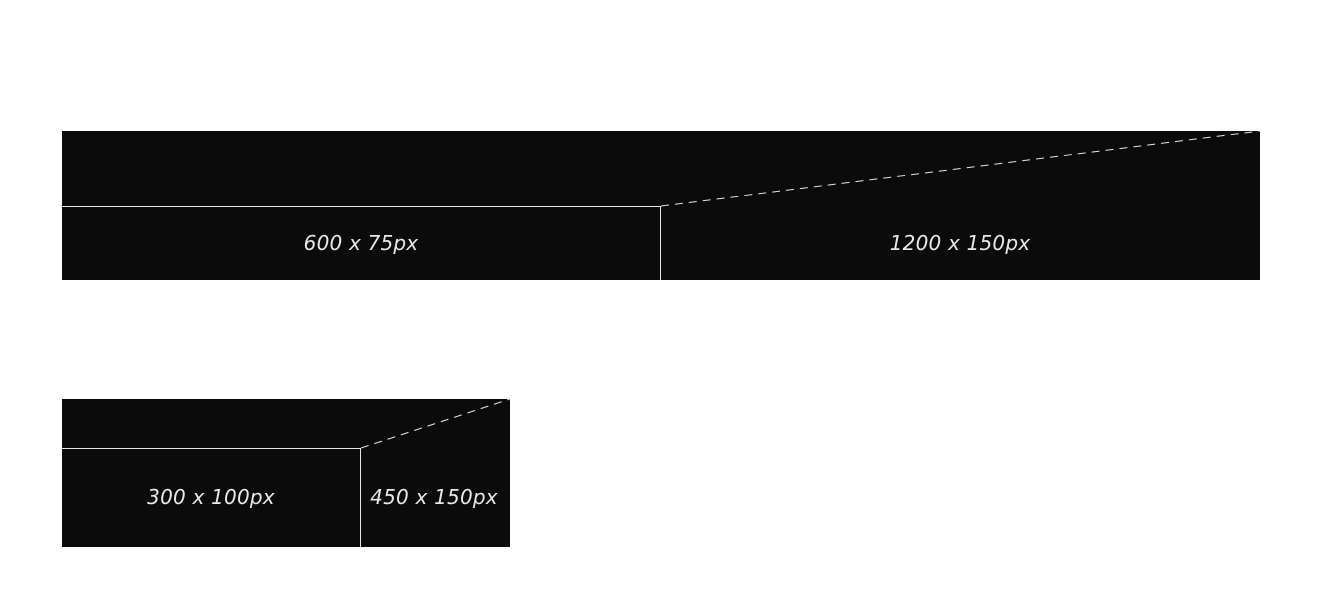 The height and width of the screenshot is (597, 1322). What do you see at coordinates (286, 472) in the screenshot?
I see `scale-diagram-small: 300 x 100px 450 x 150px` at bounding box center [286, 472].